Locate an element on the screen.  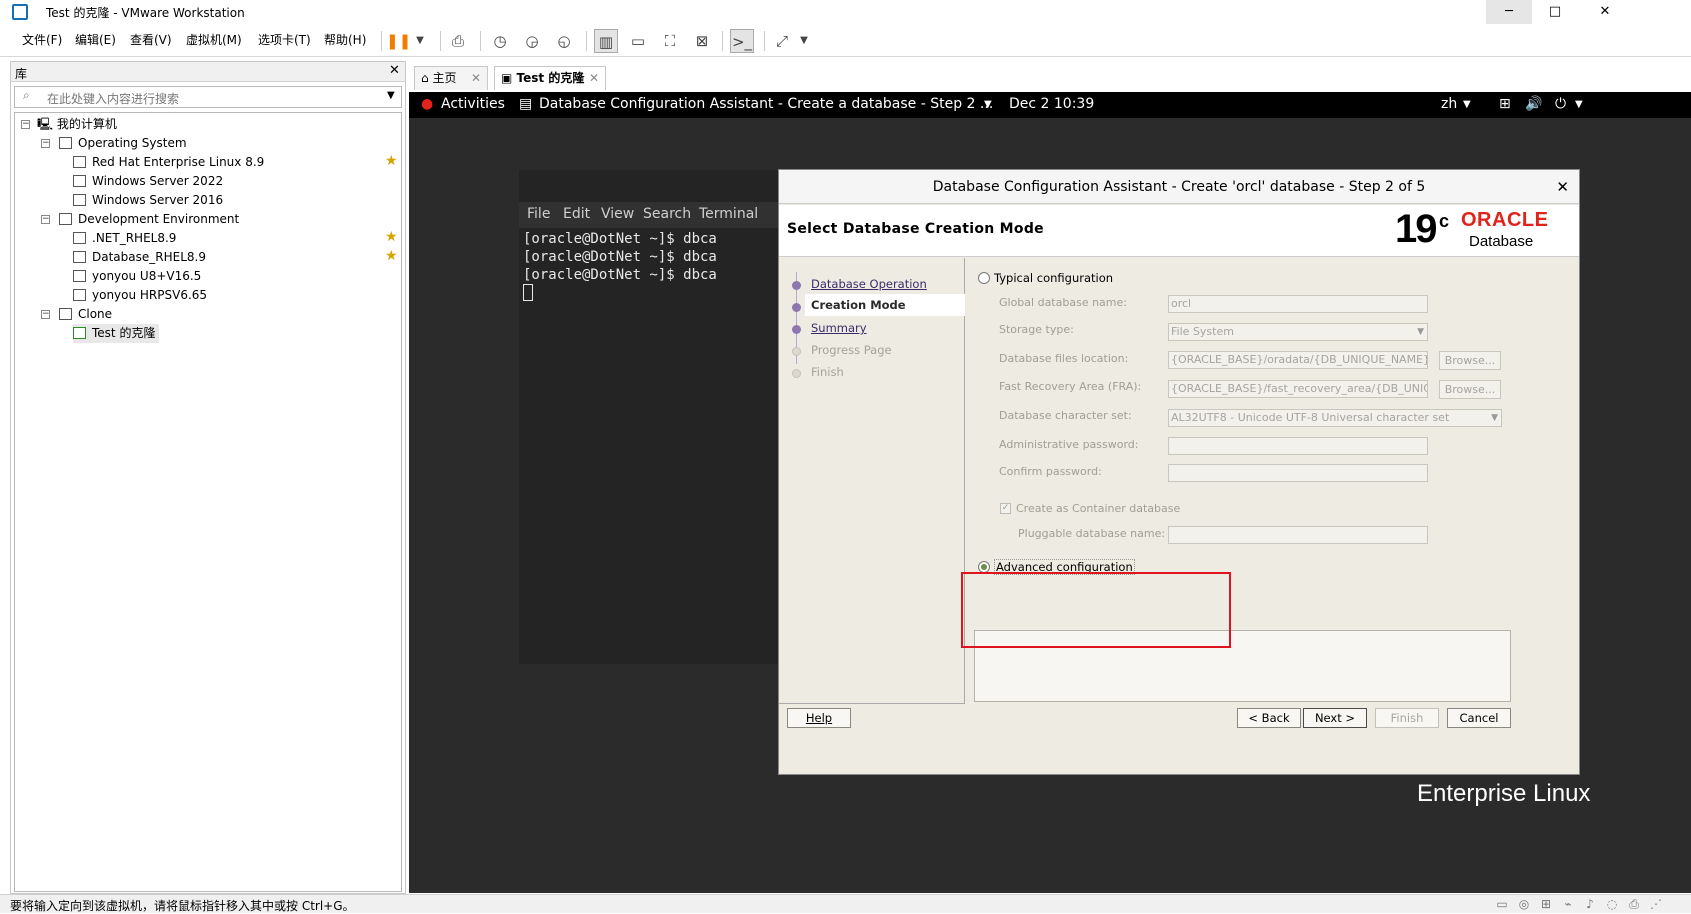
tab-home: ⌂ 主页 ✕ is located at coordinates (451, 78).